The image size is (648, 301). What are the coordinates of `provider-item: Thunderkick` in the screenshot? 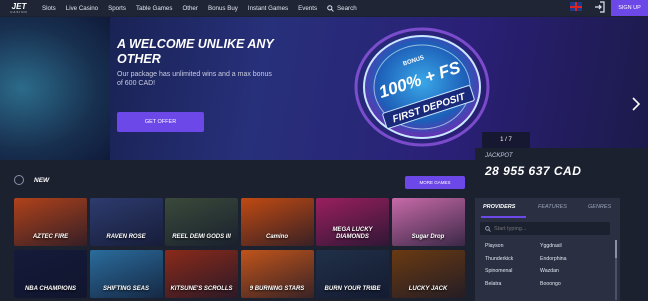 It's located at (512, 259).